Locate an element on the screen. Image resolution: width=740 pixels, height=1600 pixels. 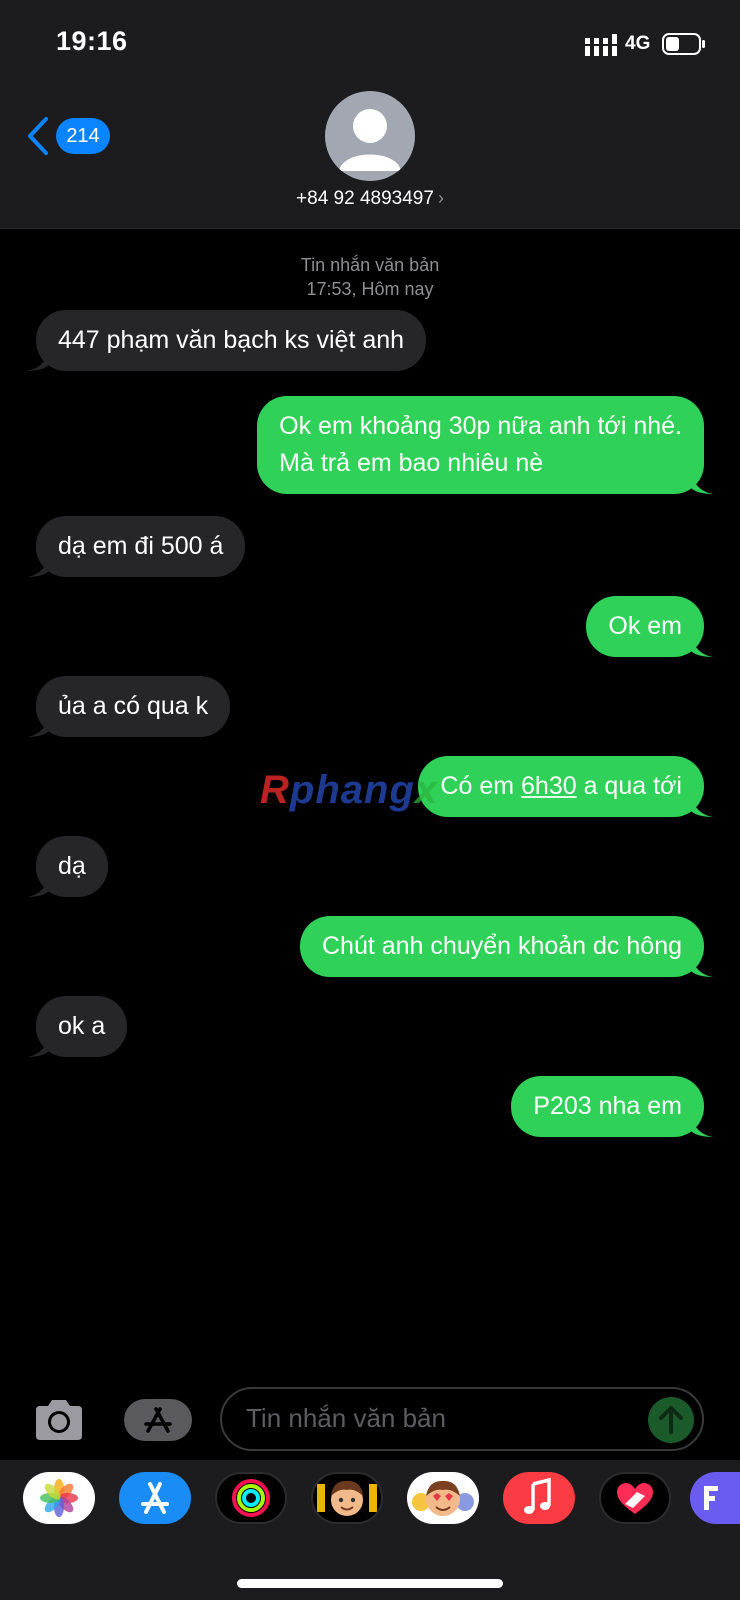
app-store-button is located at coordinates (158, 1420).